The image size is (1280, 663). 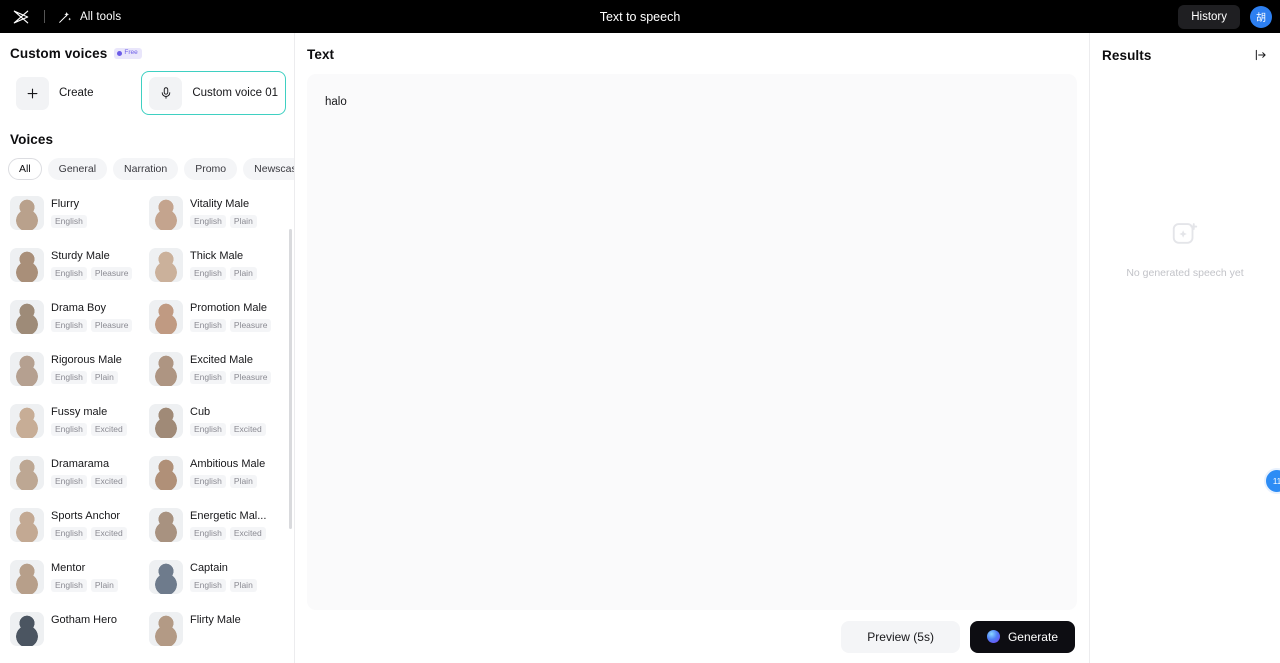 I want to click on voice-name: Sturdy Male, so click(x=80, y=256).